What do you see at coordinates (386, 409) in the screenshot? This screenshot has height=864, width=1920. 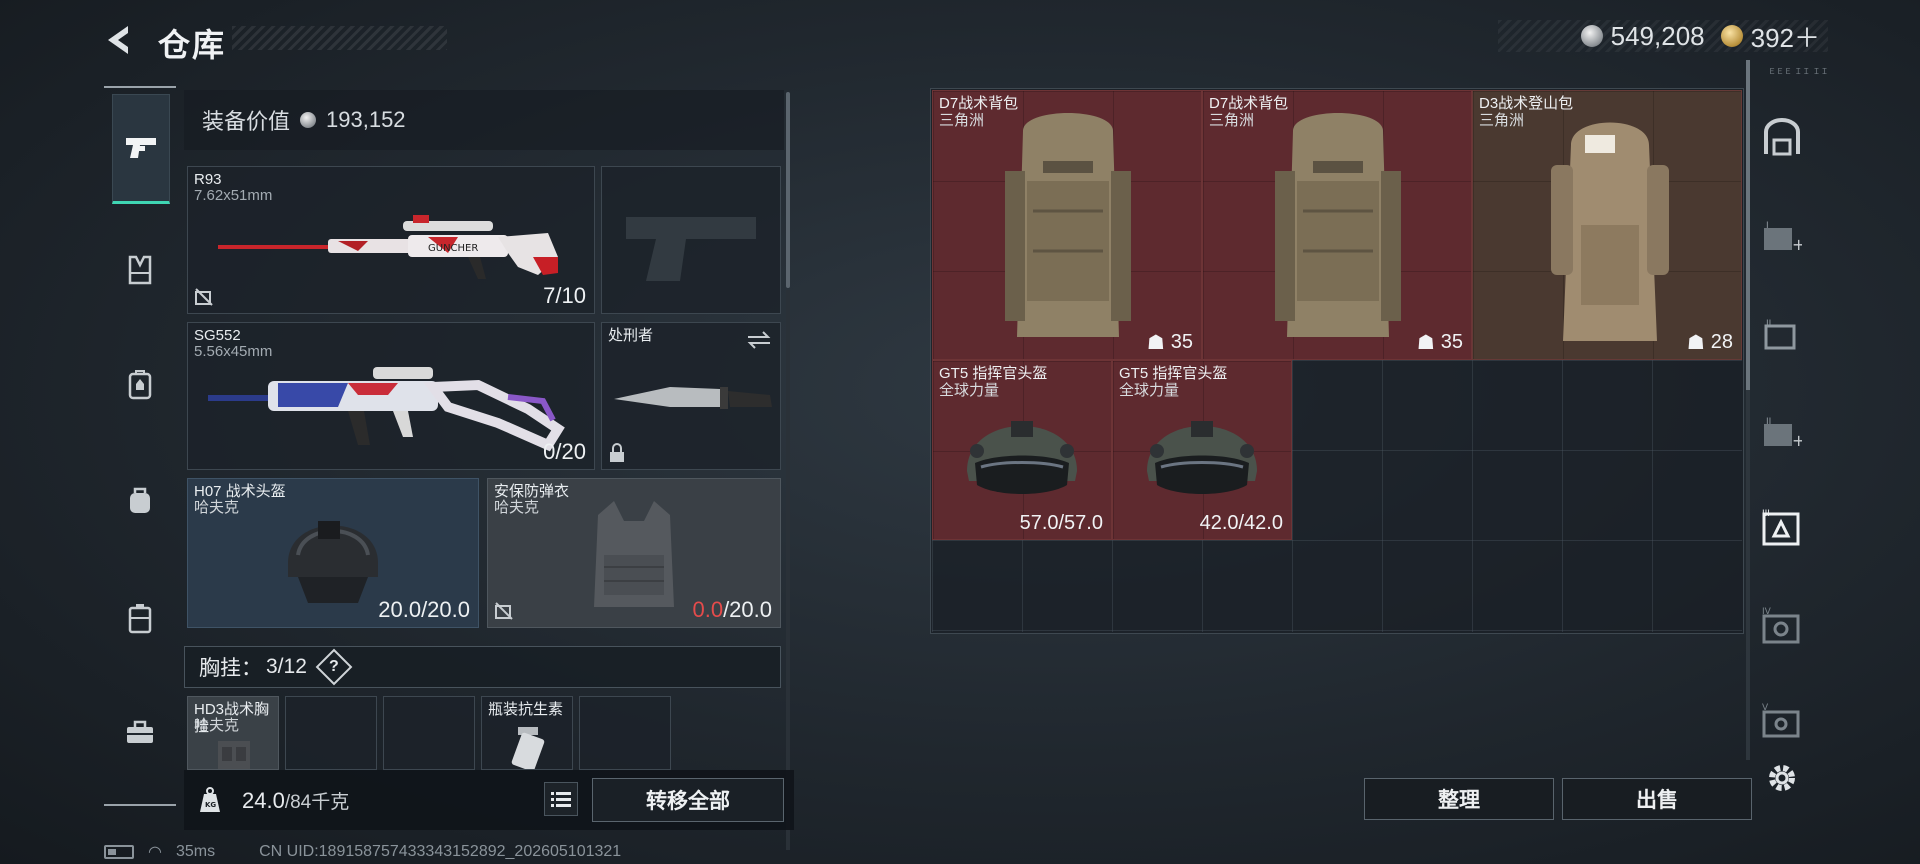 I see `assault-rifle-image` at bounding box center [386, 409].